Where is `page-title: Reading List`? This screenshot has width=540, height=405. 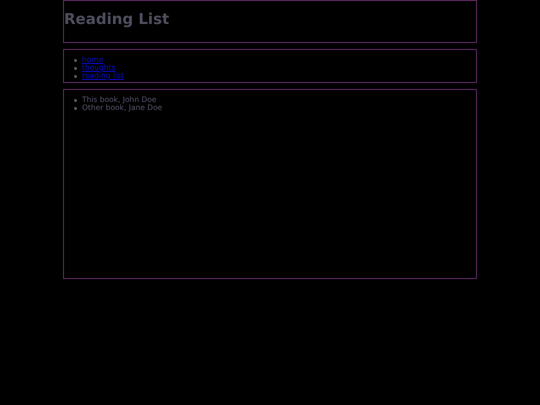 page-title: Reading List is located at coordinates (117, 19).